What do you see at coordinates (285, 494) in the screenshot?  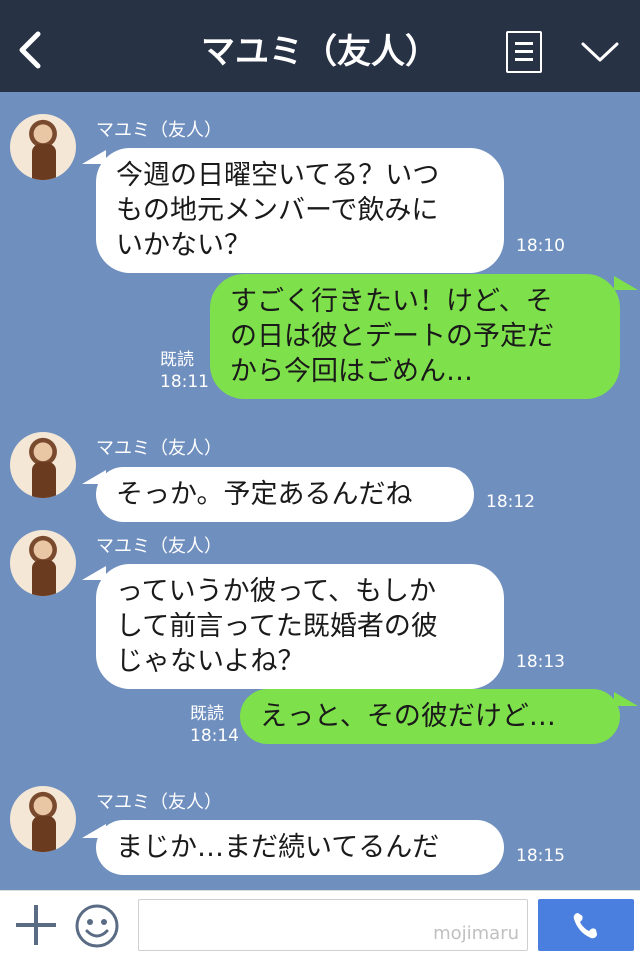 I see `message-bubble: そっか。予定あるんだね` at bounding box center [285, 494].